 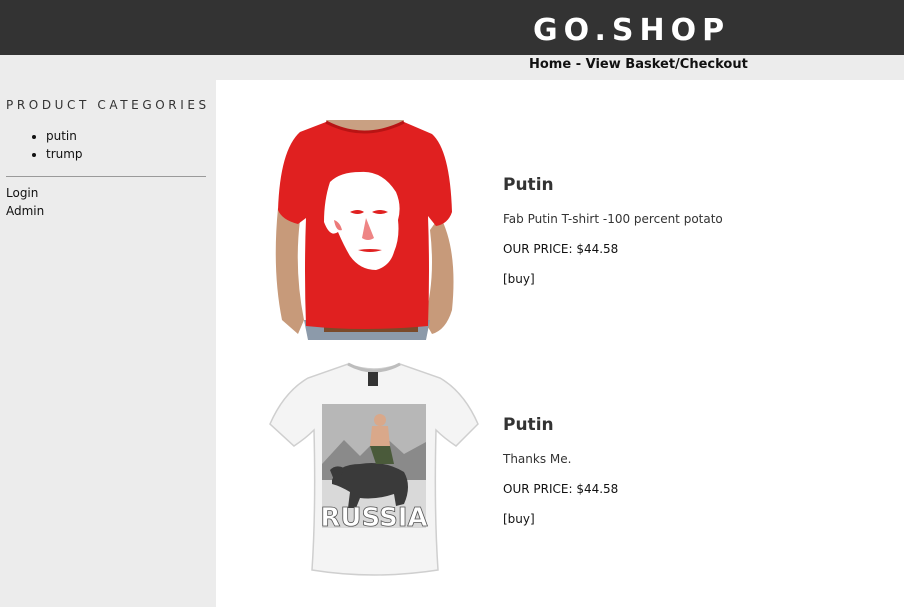 What do you see at coordinates (373, 518) in the screenshot?
I see `shirt-print-text: RUSSIA` at bounding box center [373, 518].